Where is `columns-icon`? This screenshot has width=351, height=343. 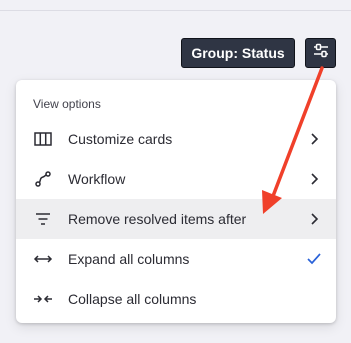 columns-icon is located at coordinates (43, 139).